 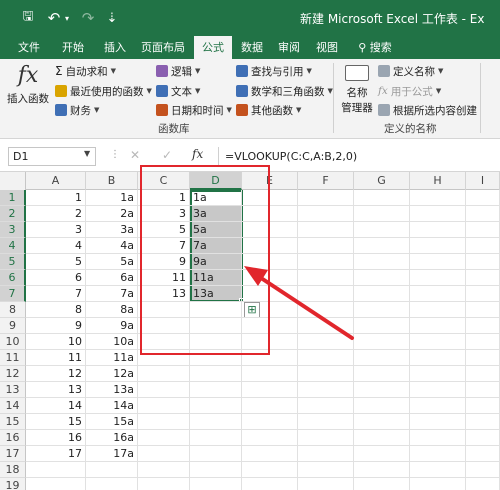 What do you see at coordinates (55, 310) in the screenshot?
I see `cell-a: 8` at bounding box center [55, 310].